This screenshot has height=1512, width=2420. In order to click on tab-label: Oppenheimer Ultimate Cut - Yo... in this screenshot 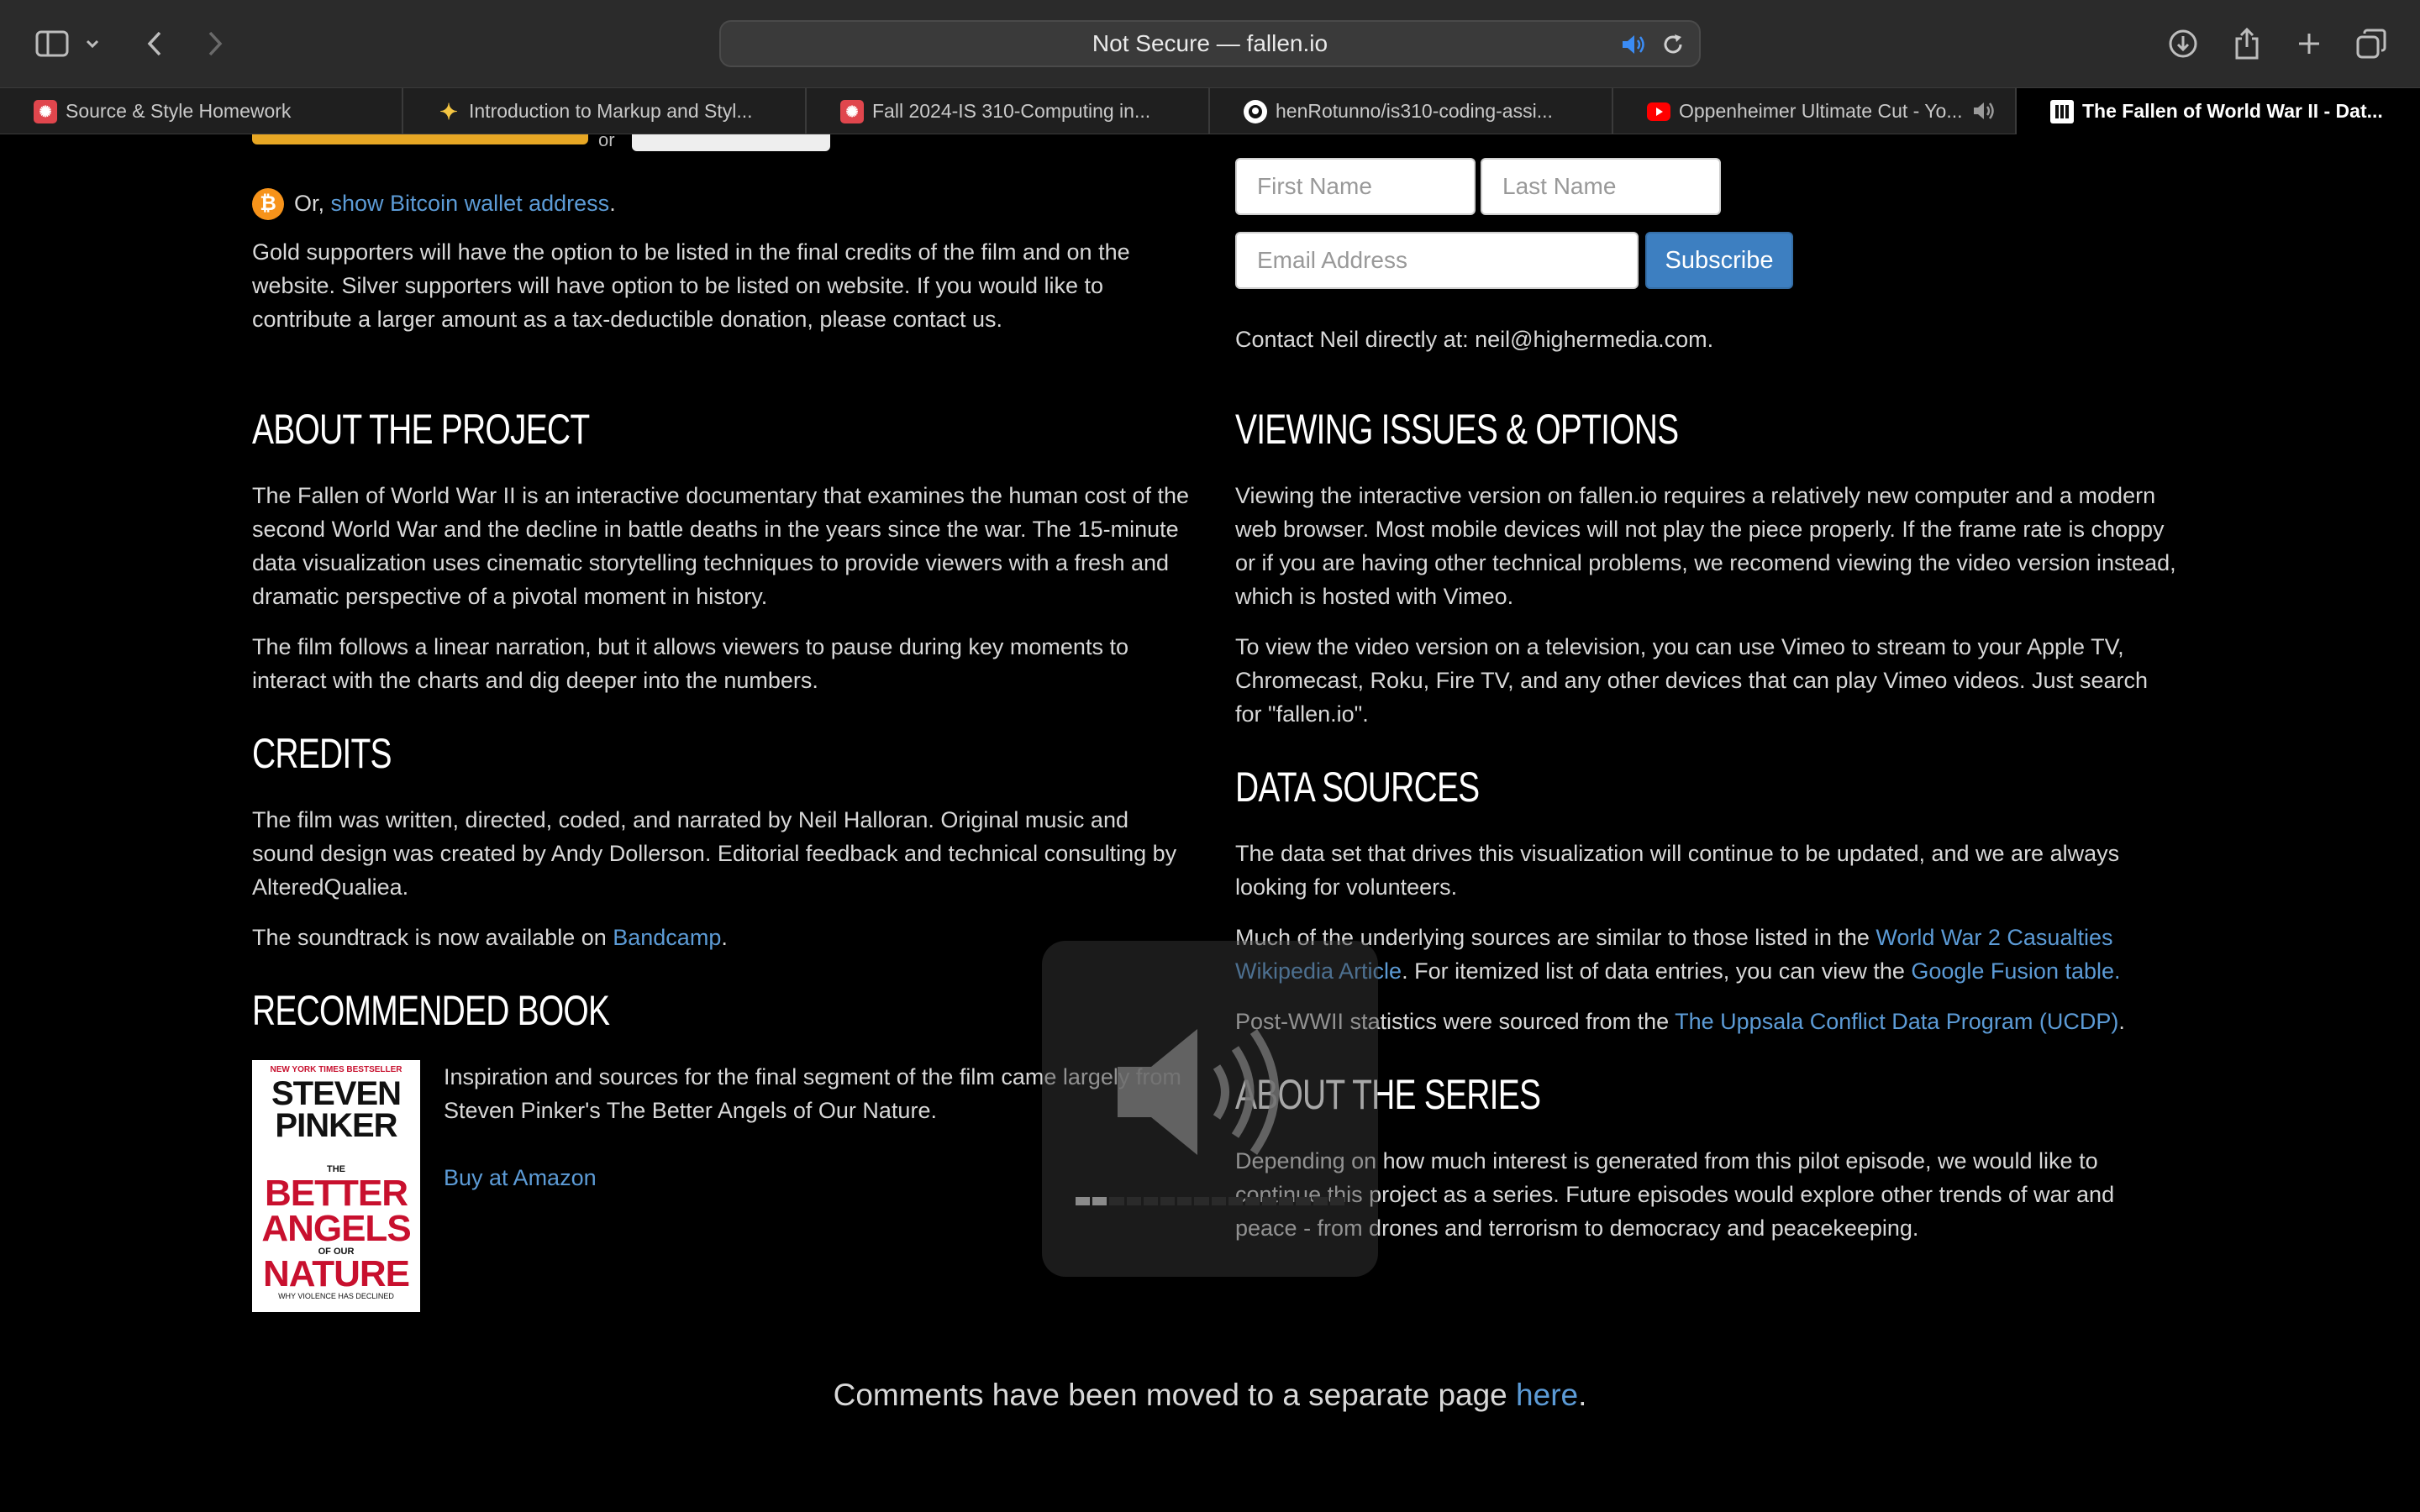, I will do `click(1821, 111)`.